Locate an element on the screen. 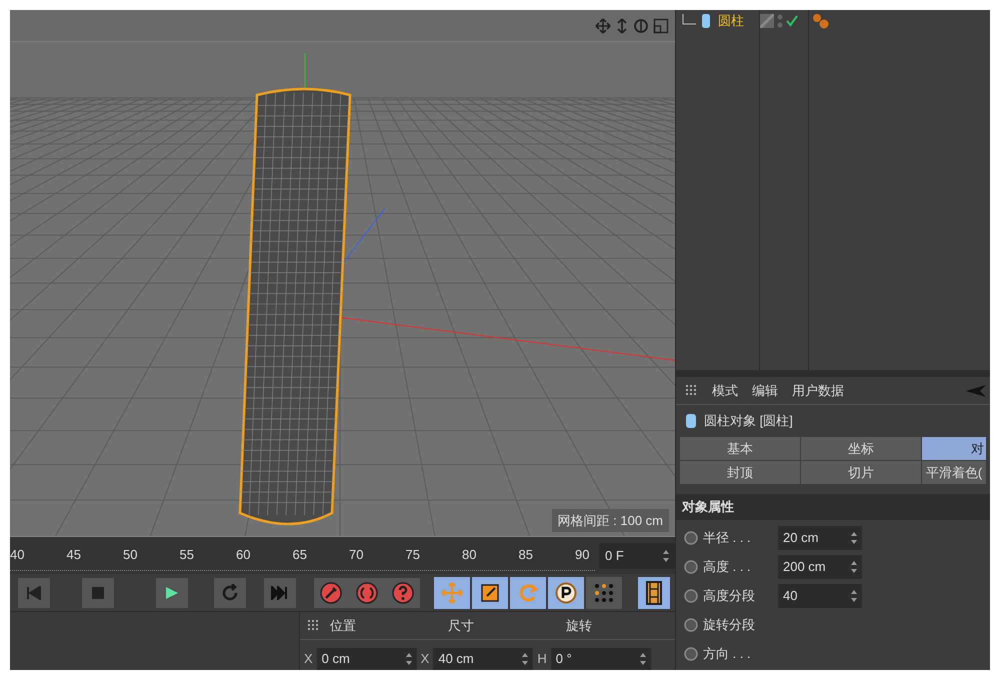  value-field: 40 is located at coordinates (820, 596).